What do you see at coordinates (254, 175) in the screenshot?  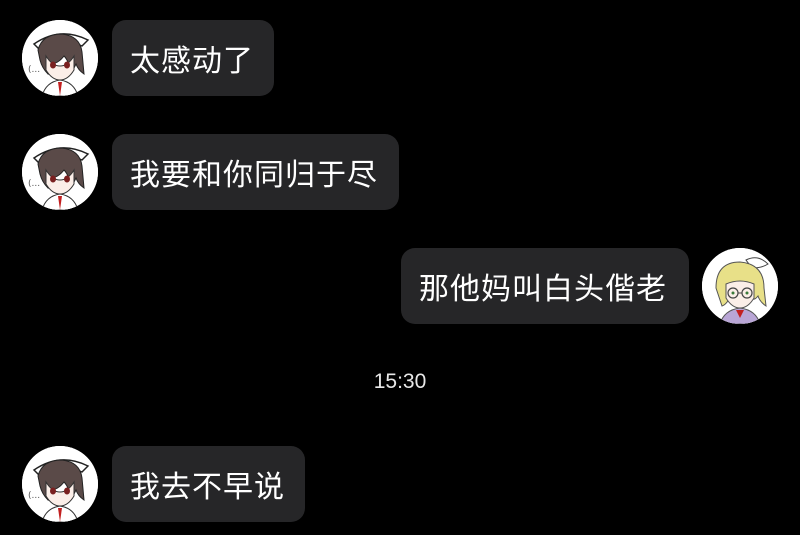 I see `message-text: 我要和你同归于尽` at bounding box center [254, 175].